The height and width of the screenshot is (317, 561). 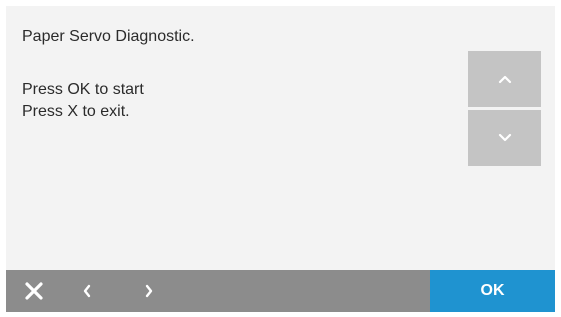 I want to click on scroll-up-button, so click(x=504, y=79).